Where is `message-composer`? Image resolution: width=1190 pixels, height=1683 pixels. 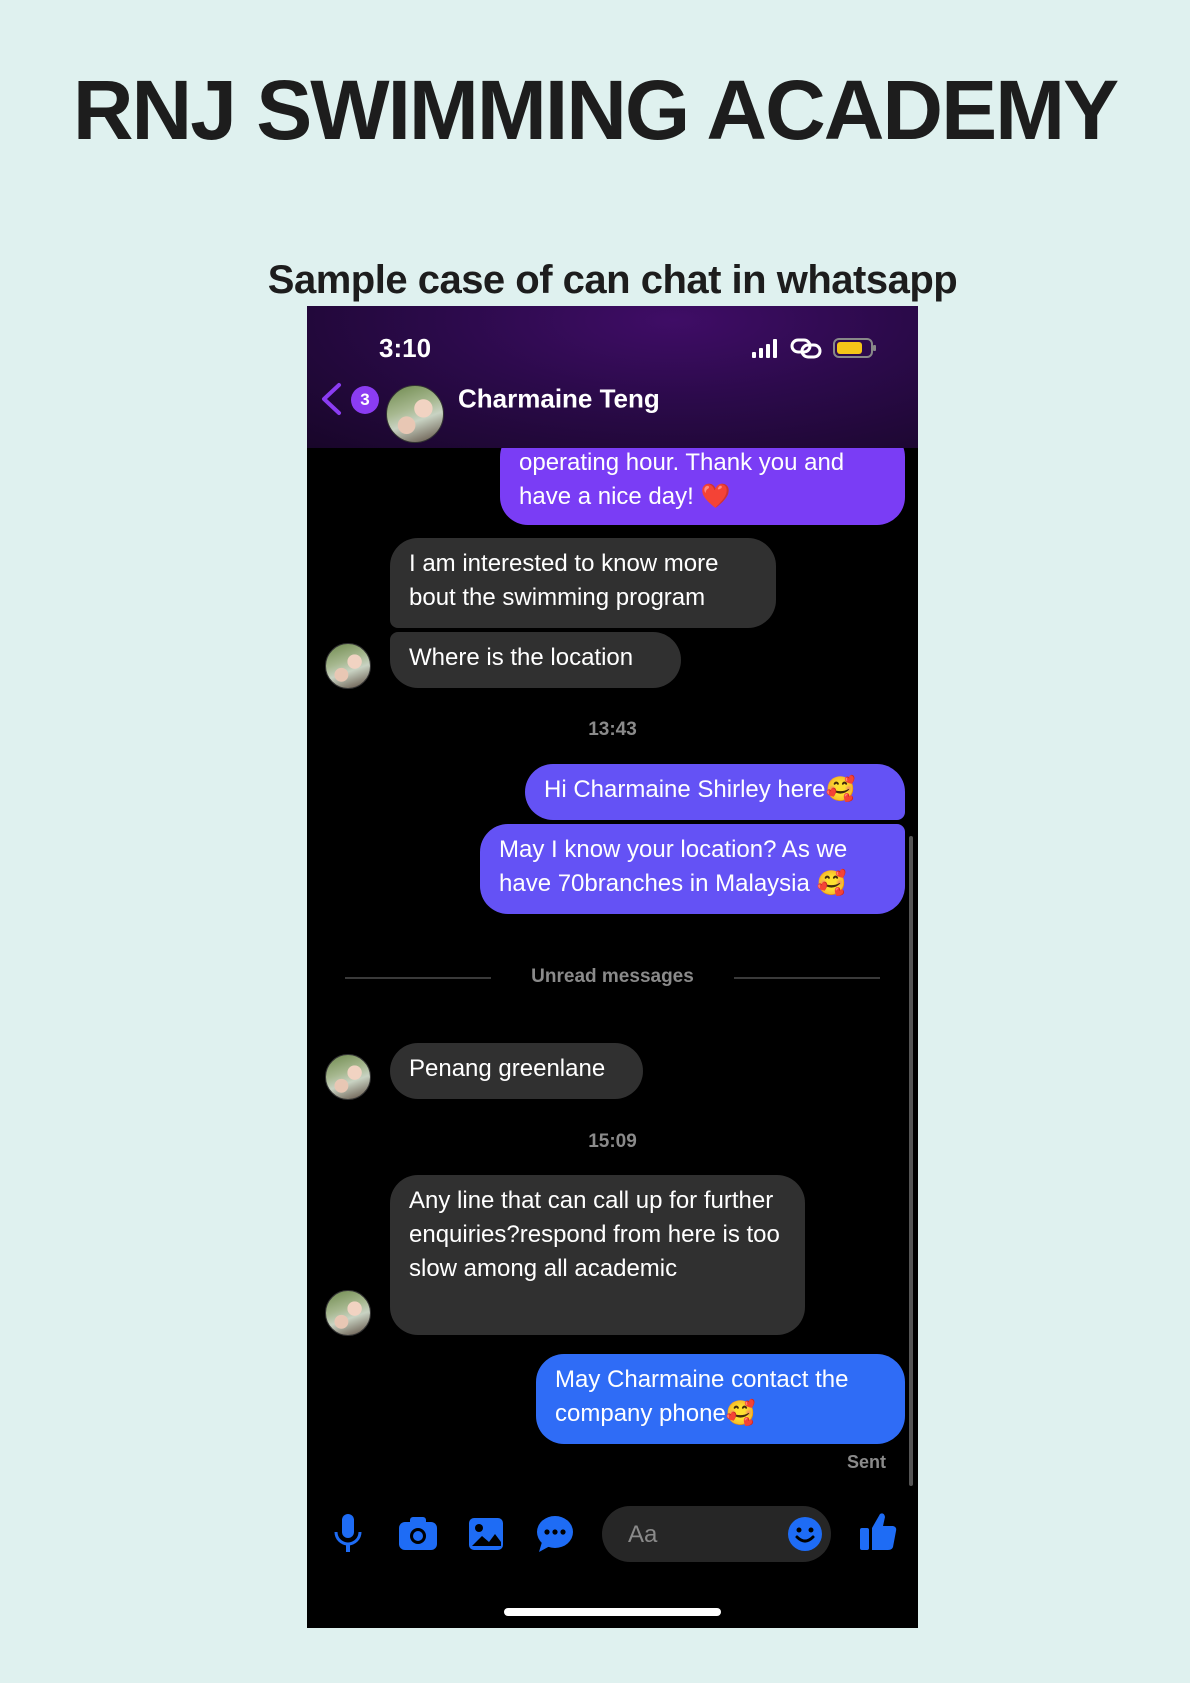
message-composer is located at coordinates (716, 1534).